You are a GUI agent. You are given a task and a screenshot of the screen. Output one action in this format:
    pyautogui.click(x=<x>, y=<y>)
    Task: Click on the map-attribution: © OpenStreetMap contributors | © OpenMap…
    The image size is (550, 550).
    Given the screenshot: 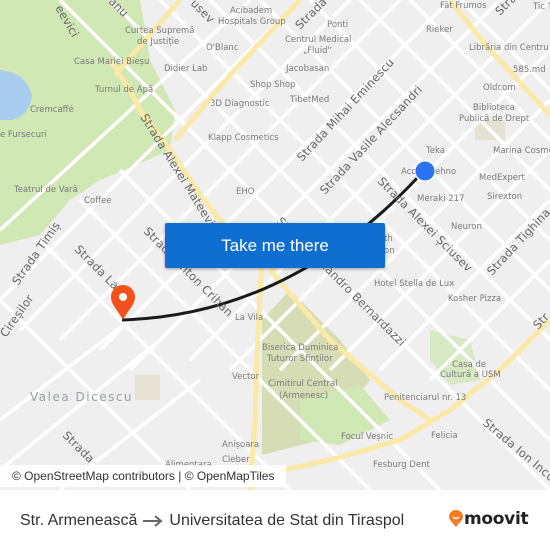 What is the action you would take?
    pyautogui.click(x=143, y=476)
    